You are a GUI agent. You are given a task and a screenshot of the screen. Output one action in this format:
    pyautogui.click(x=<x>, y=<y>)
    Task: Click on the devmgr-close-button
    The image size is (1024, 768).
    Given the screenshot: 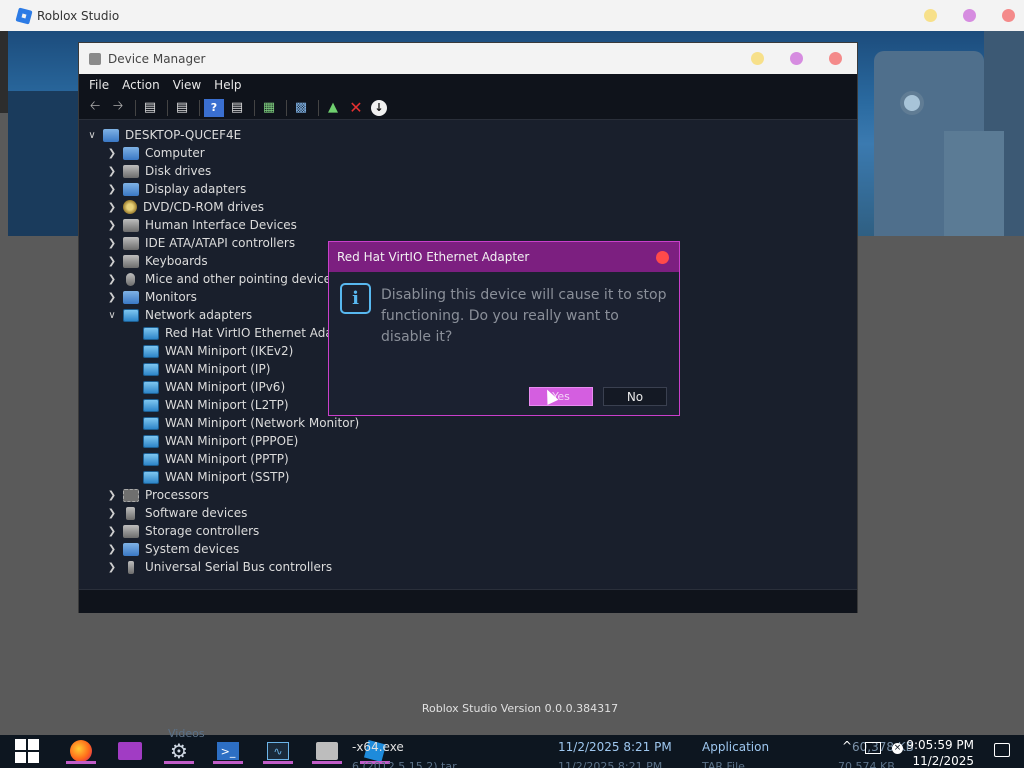 What is the action you would take?
    pyautogui.click(x=835, y=58)
    